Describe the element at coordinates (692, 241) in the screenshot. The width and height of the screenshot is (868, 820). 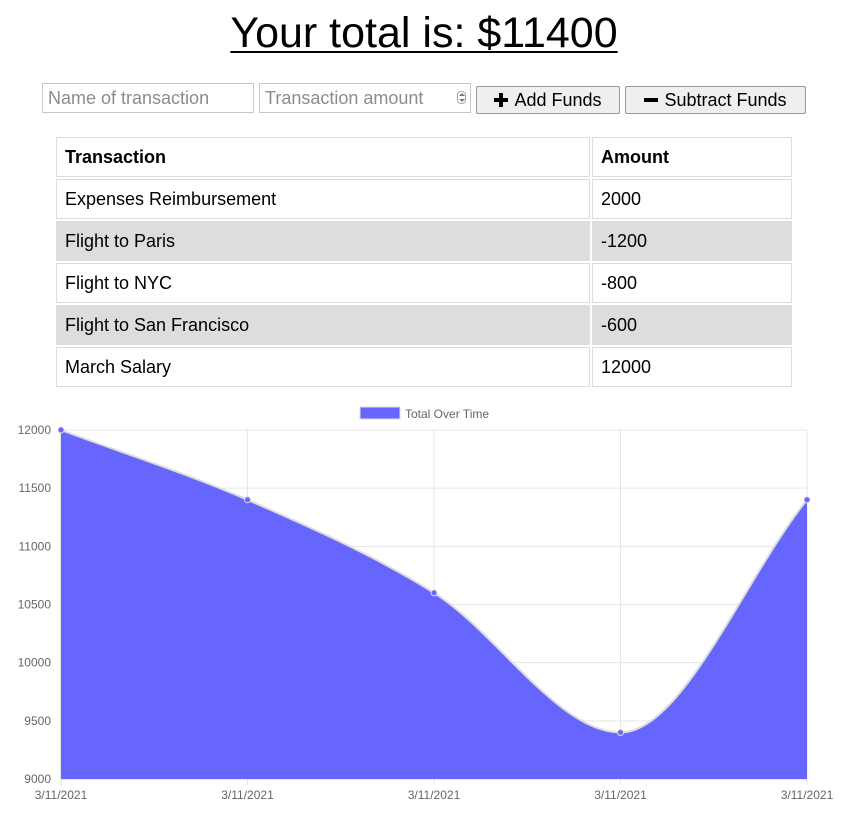
I see `transaction-amount-cell: -1200` at that location.